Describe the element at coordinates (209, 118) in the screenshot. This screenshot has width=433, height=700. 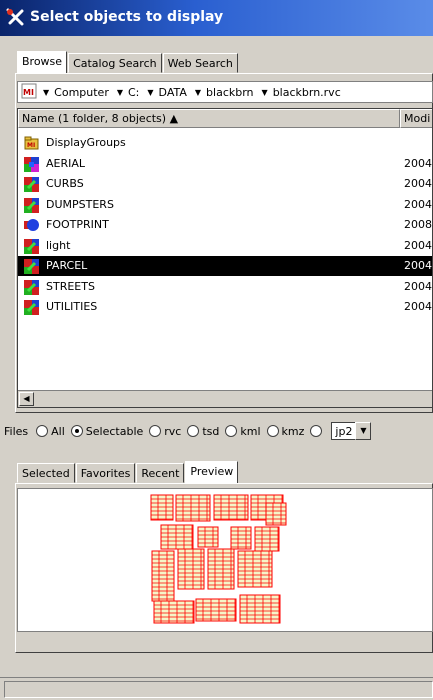
I see `column-header-name: Name (1 folder, 8 objects) ▲` at that location.